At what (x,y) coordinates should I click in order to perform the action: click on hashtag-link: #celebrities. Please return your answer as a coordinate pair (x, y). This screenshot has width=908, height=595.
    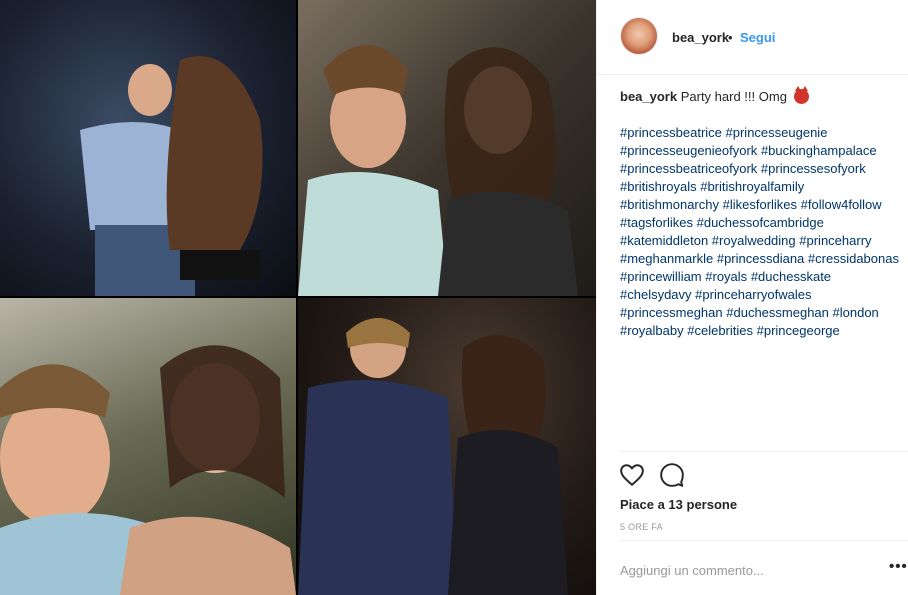
    Looking at the image, I should click on (720, 330).